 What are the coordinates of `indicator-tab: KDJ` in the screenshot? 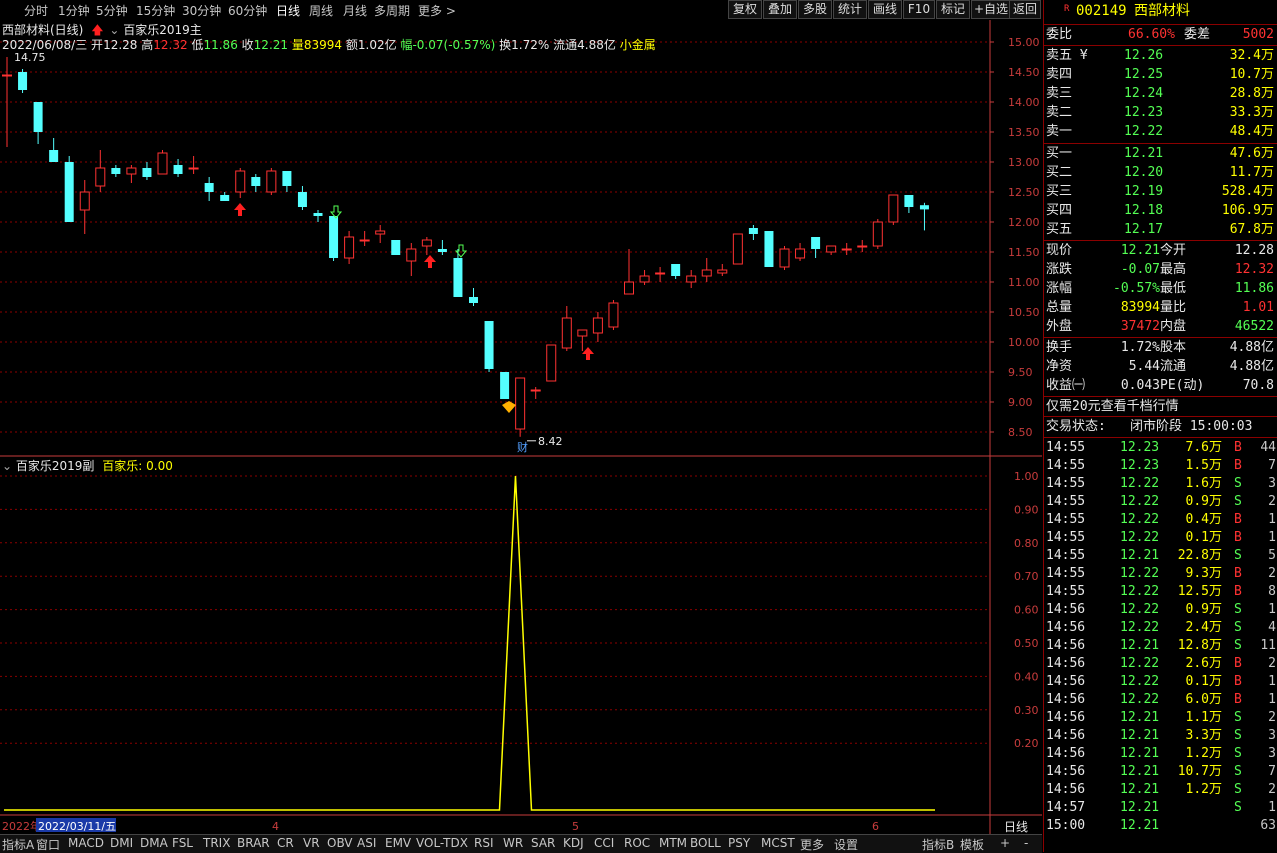 It's located at (573, 843).